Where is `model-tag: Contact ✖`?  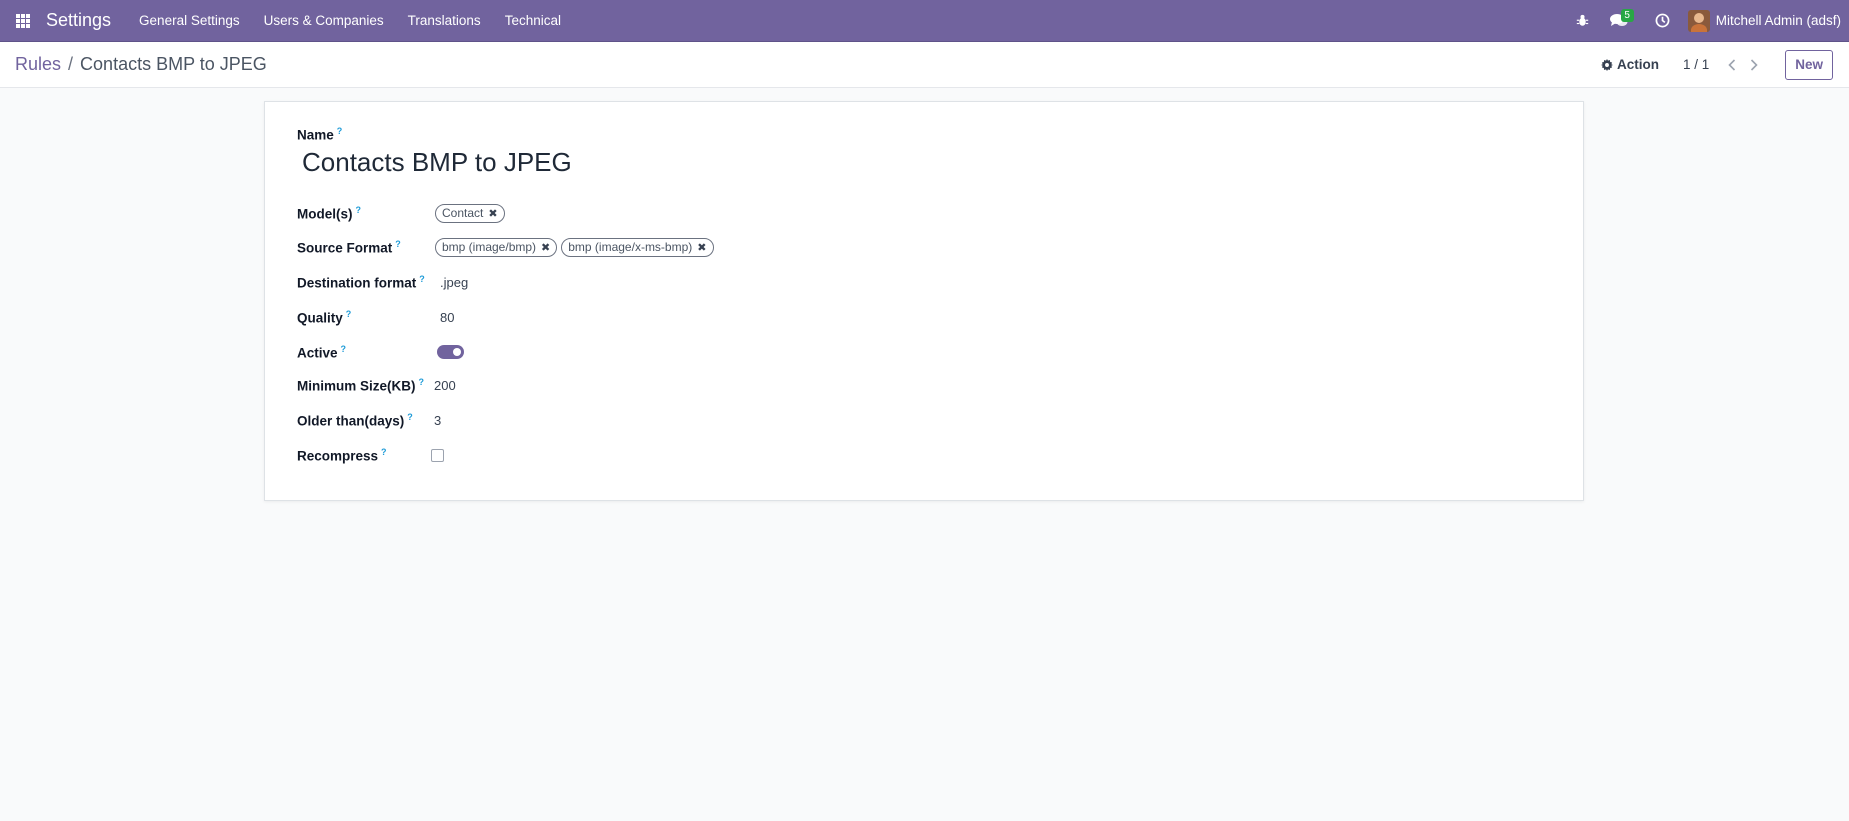 model-tag: Contact ✖ is located at coordinates (470, 213).